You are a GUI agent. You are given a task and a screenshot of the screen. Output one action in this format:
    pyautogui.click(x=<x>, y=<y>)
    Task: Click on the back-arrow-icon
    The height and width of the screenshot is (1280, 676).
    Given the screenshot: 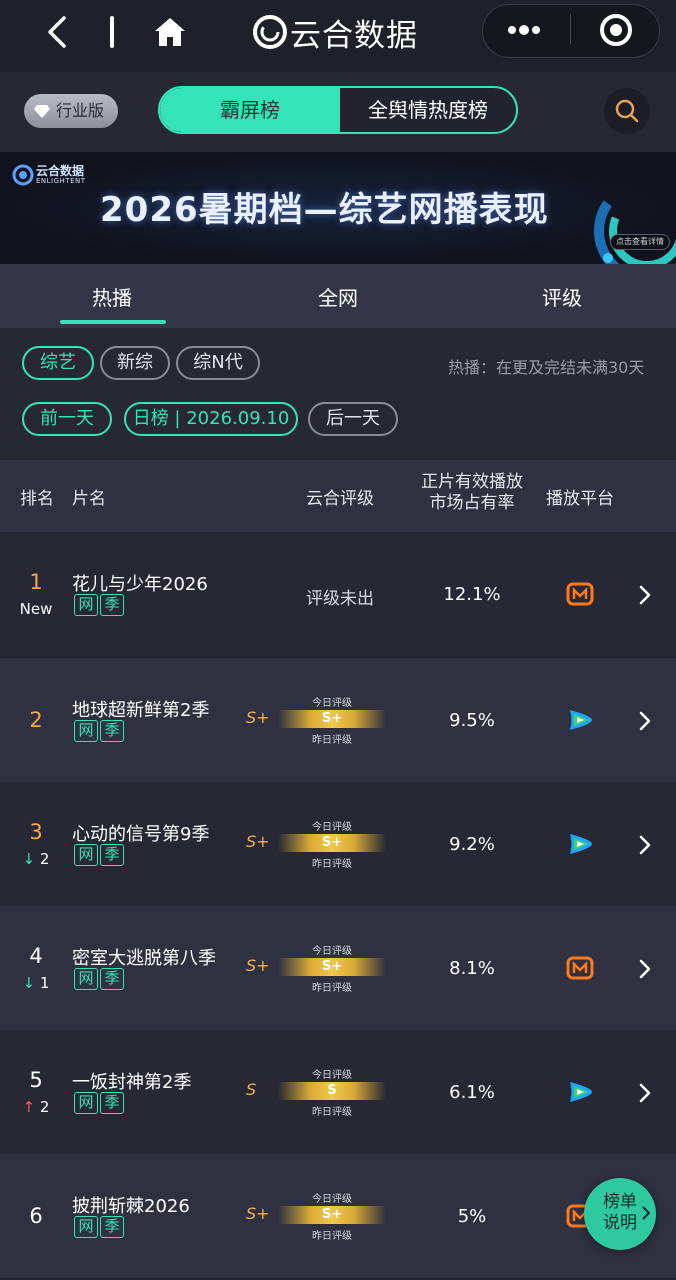 What is the action you would take?
    pyautogui.click(x=57, y=32)
    